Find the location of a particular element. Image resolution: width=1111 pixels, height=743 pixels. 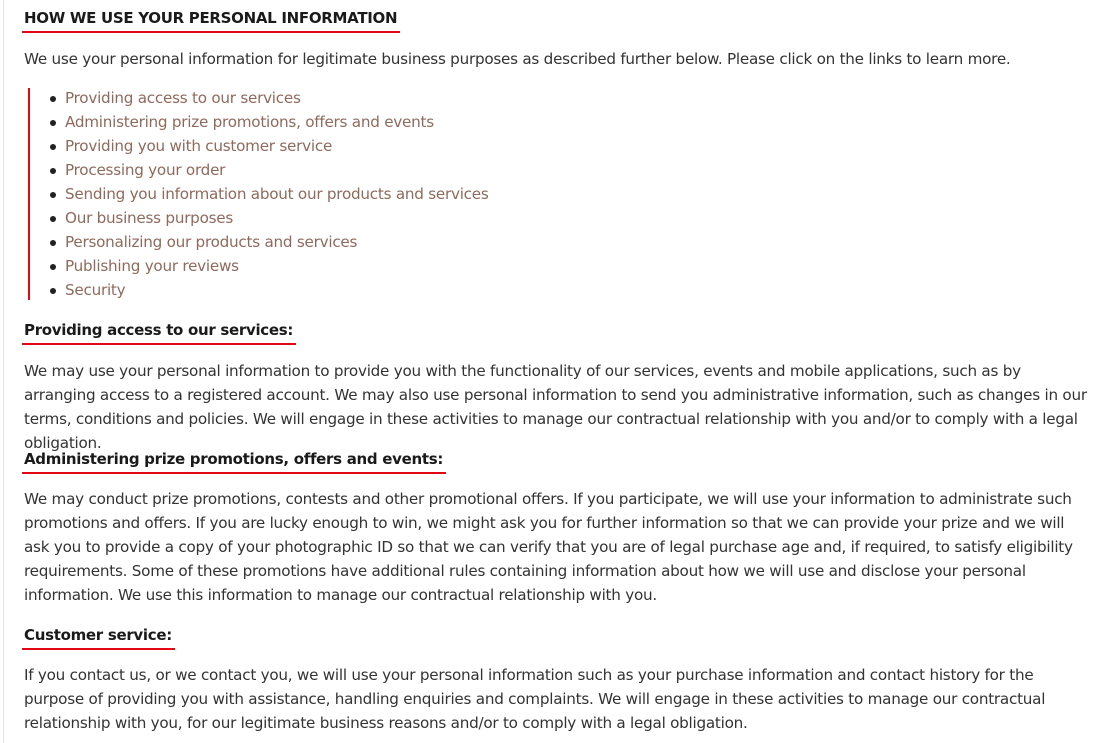

list-item: Publishing your reviews is located at coordinates (259, 268).